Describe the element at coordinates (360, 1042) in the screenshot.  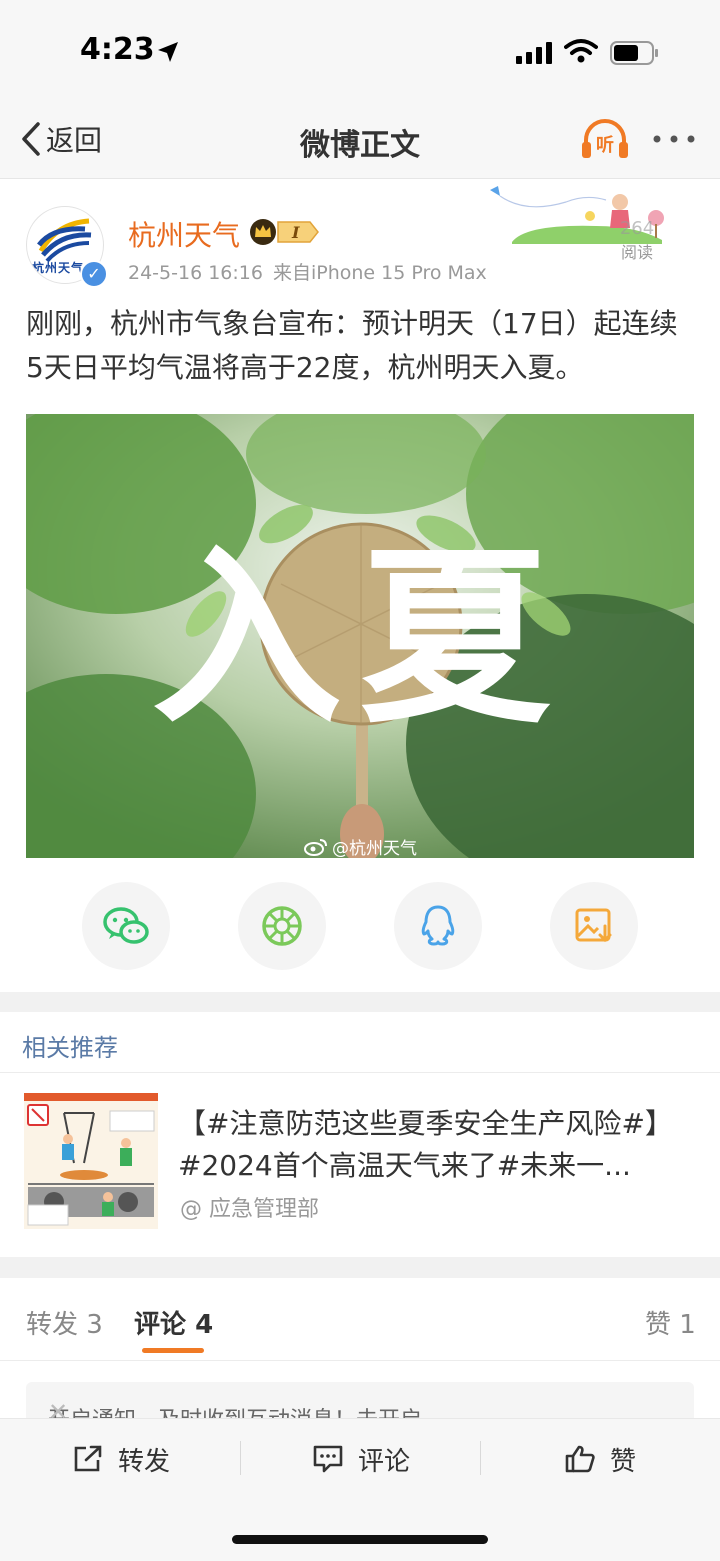
I see `related-header: 相关推荐` at that location.